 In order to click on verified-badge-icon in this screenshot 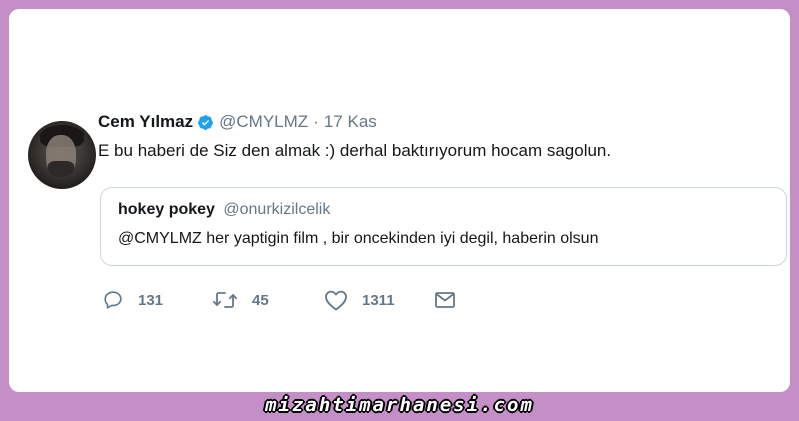, I will do `click(205, 122)`.